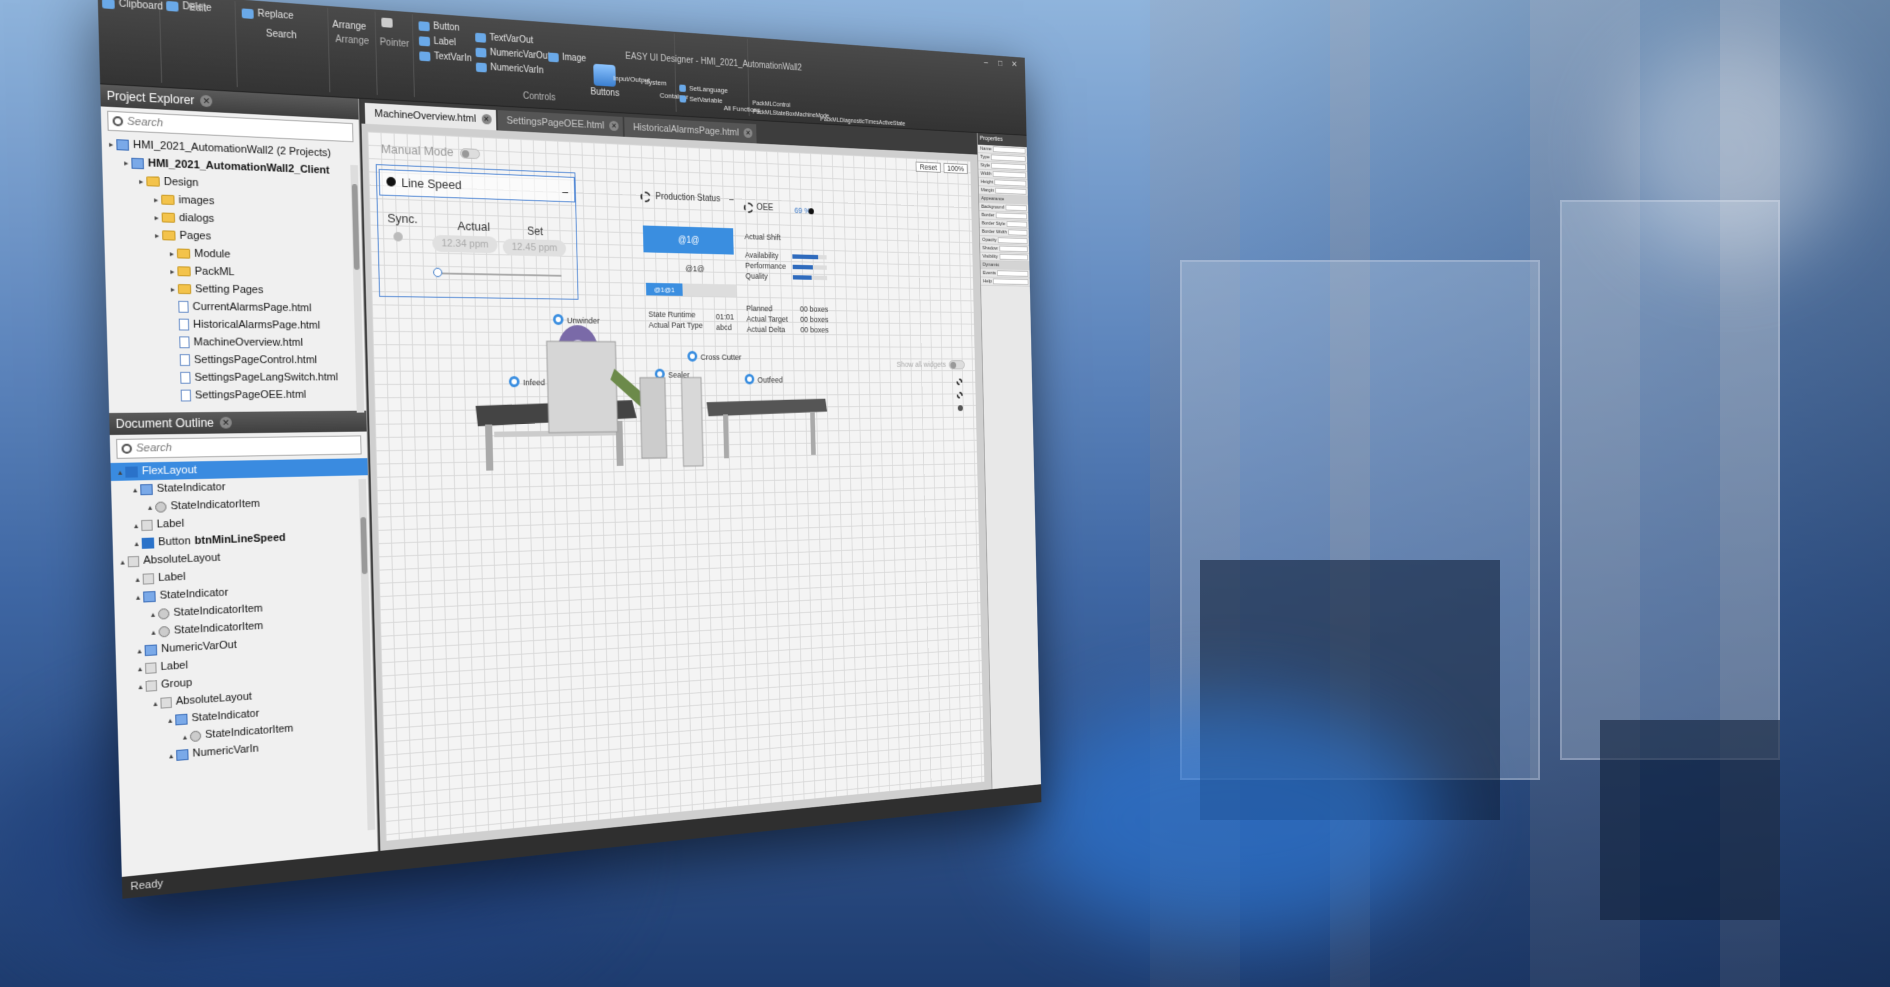 This screenshot has height=987, width=1890. Describe the element at coordinates (534, 247) in the screenshot. I see `set-speed-input: 12.45 ppm` at that location.